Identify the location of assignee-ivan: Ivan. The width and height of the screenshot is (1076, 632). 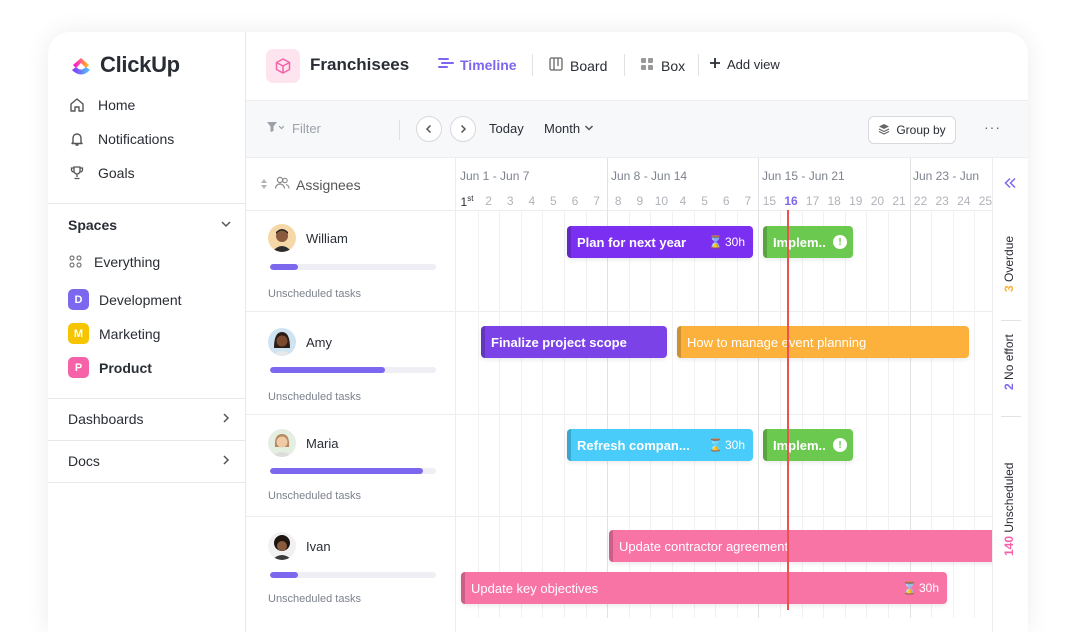
(299, 546).